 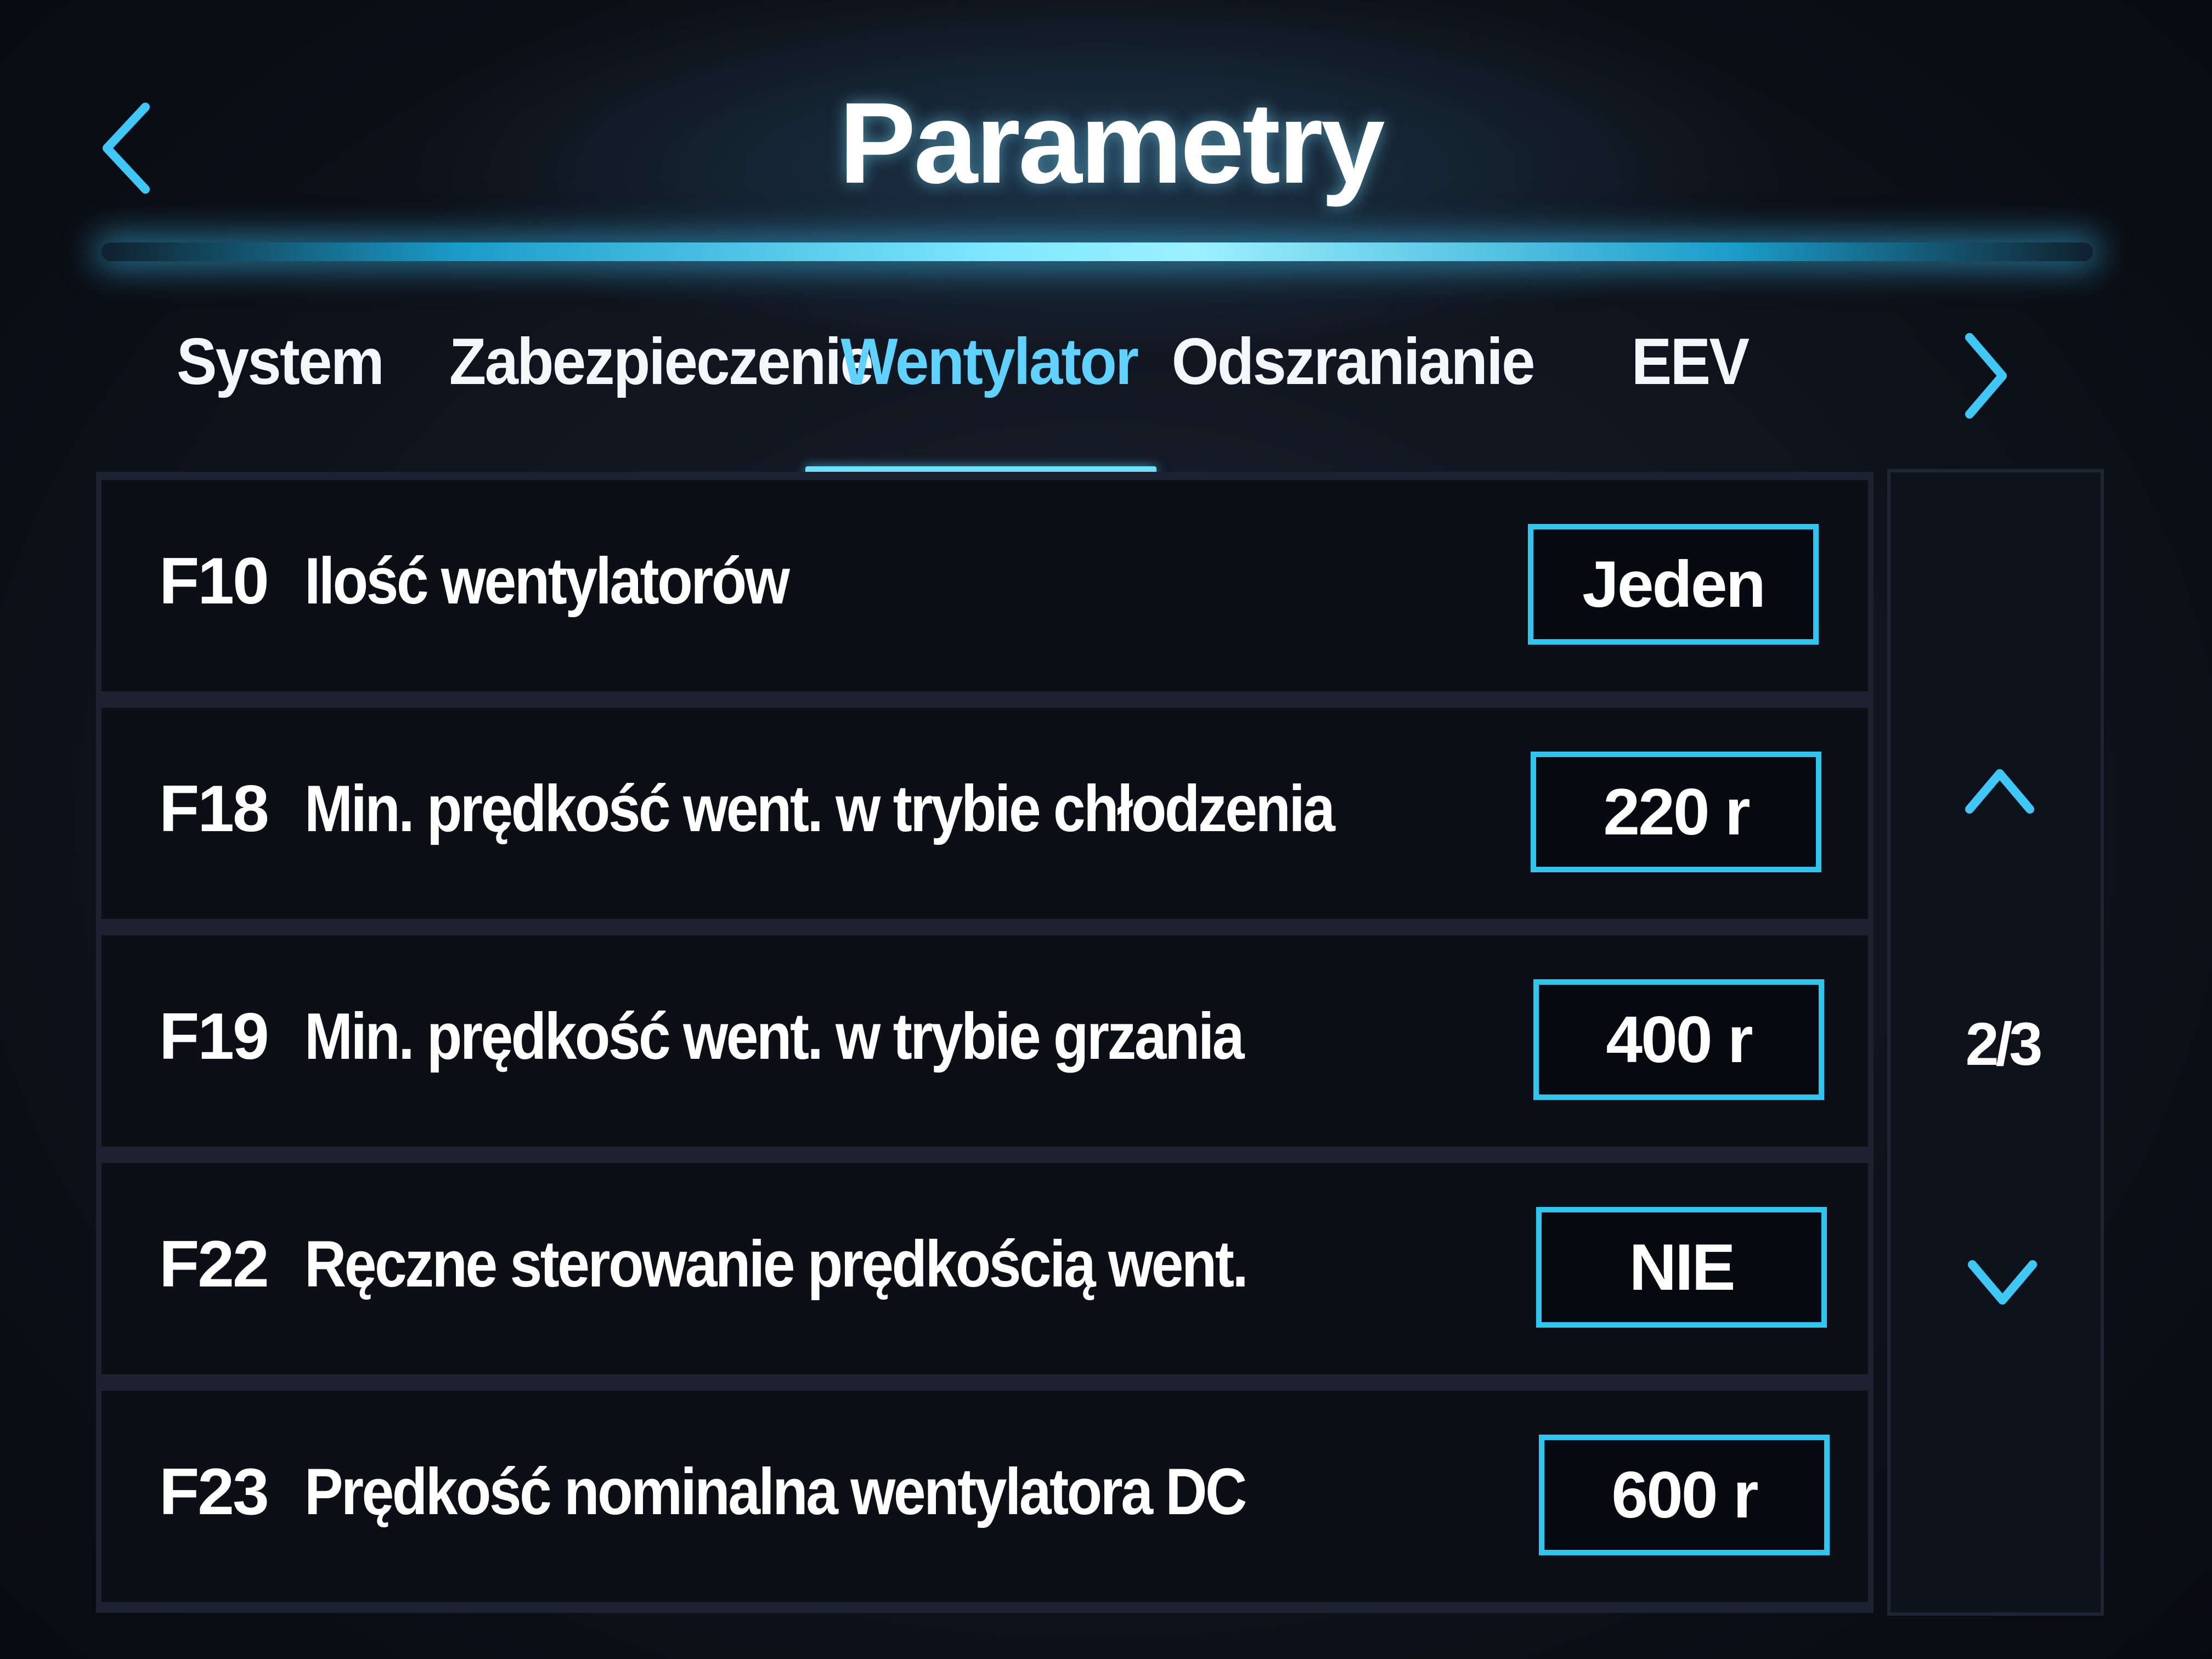 I want to click on chevron-down-icon, so click(x=2002, y=1283).